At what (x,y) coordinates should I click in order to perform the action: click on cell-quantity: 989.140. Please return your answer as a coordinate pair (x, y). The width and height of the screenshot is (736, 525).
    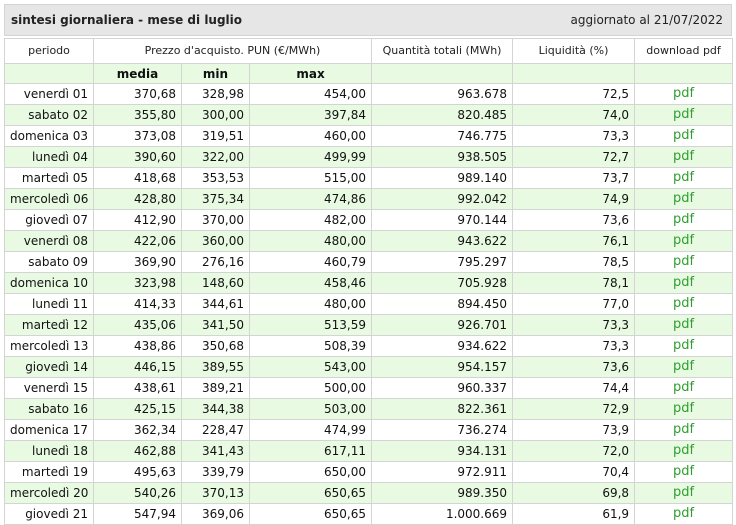
    Looking at the image, I should click on (442, 178).